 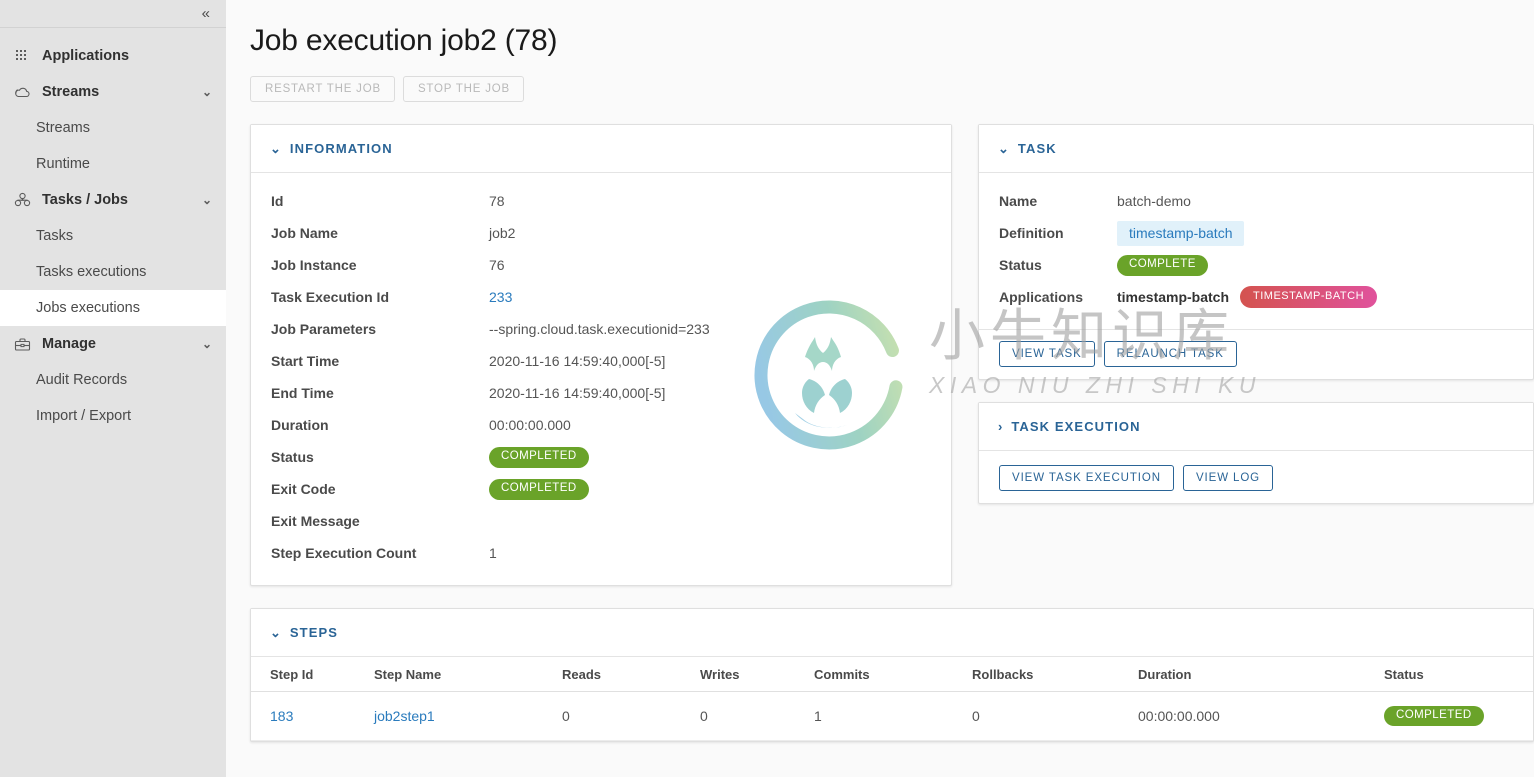 What do you see at coordinates (303, 489) in the screenshot?
I see `info-key: Exit Code` at bounding box center [303, 489].